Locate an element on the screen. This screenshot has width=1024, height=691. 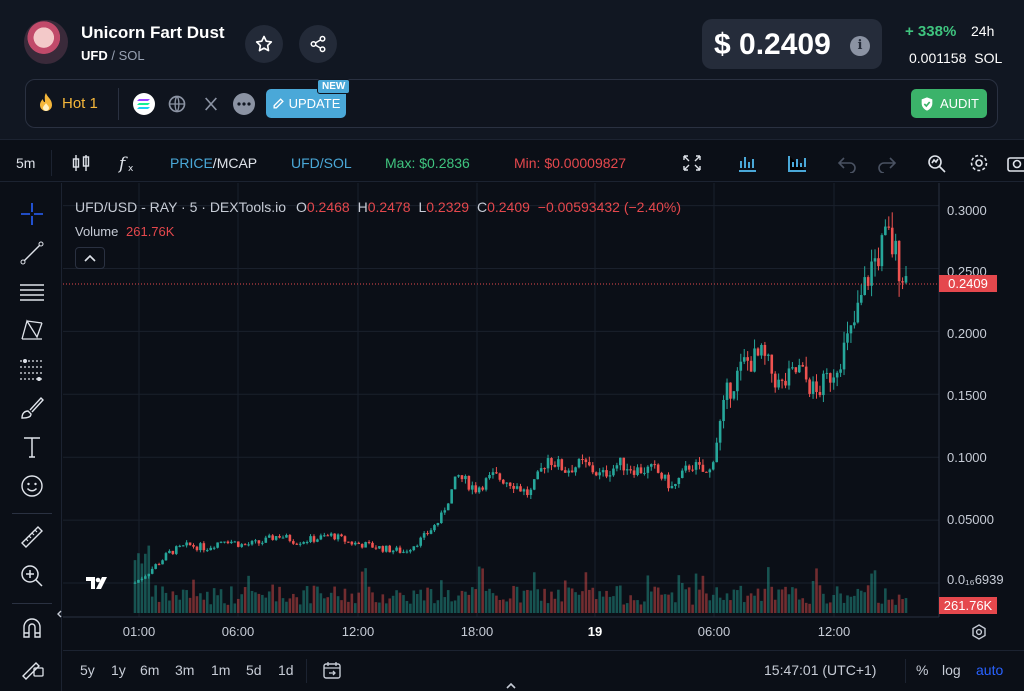
favorite-button is located at coordinates (264, 44).